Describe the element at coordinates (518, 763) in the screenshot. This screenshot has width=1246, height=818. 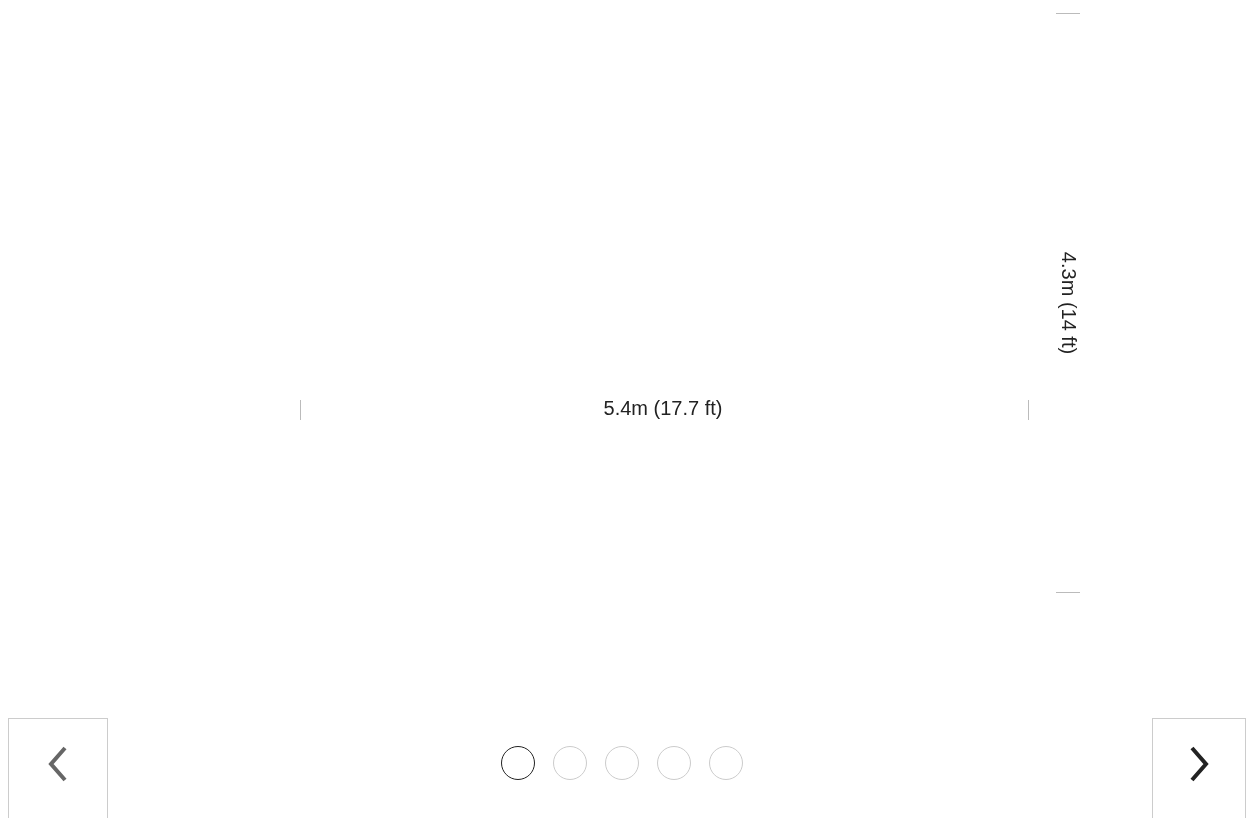
I see `pager-dot` at that location.